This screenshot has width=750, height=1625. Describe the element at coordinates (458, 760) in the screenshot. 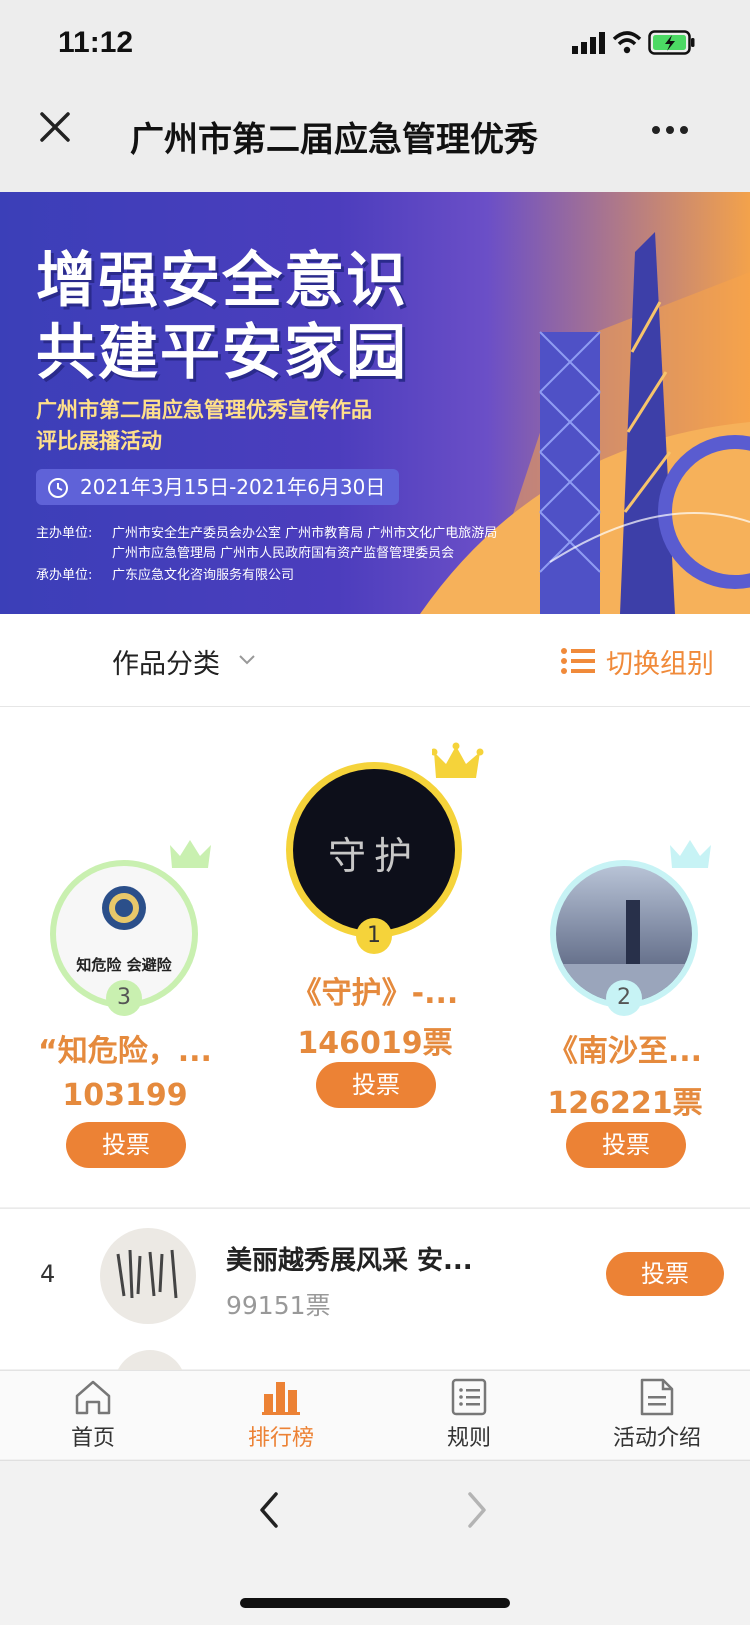

I see `gold-crown-icon` at that location.